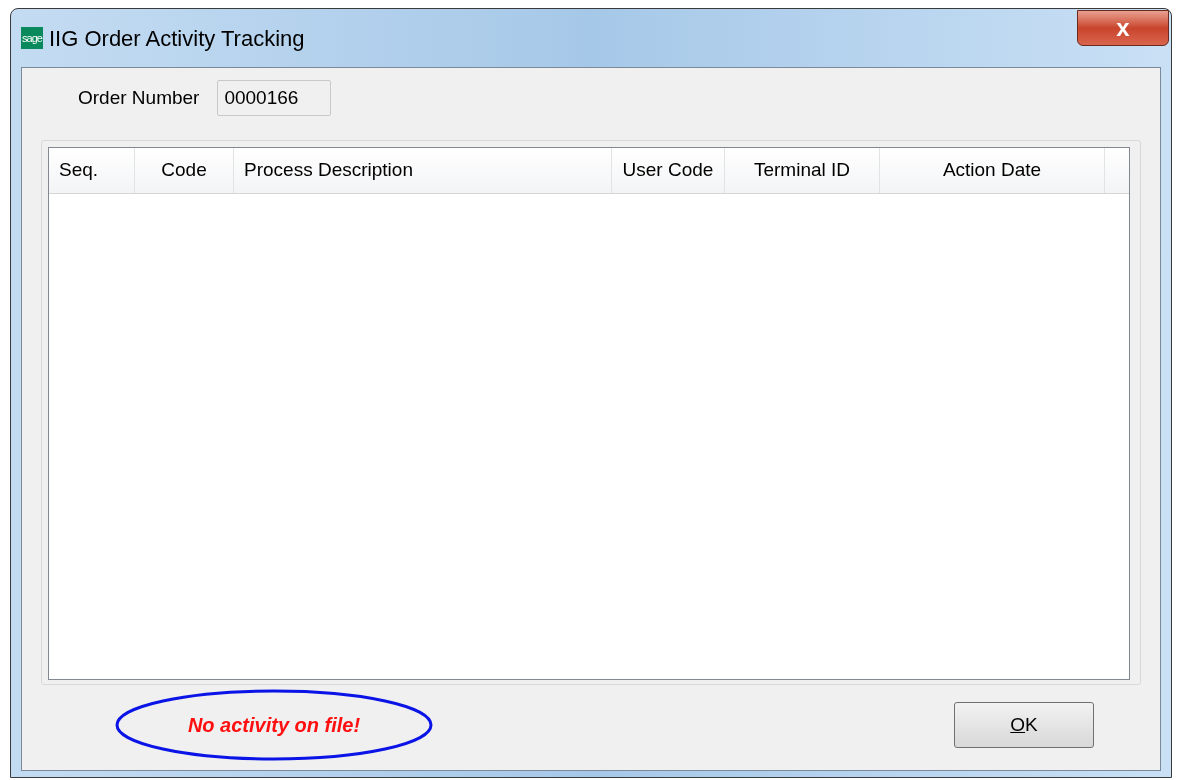 The image size is (1182, 780). Describe the element at coordinates (423, 170) in the screenshot. I see `column-header: Process Description` at that location.